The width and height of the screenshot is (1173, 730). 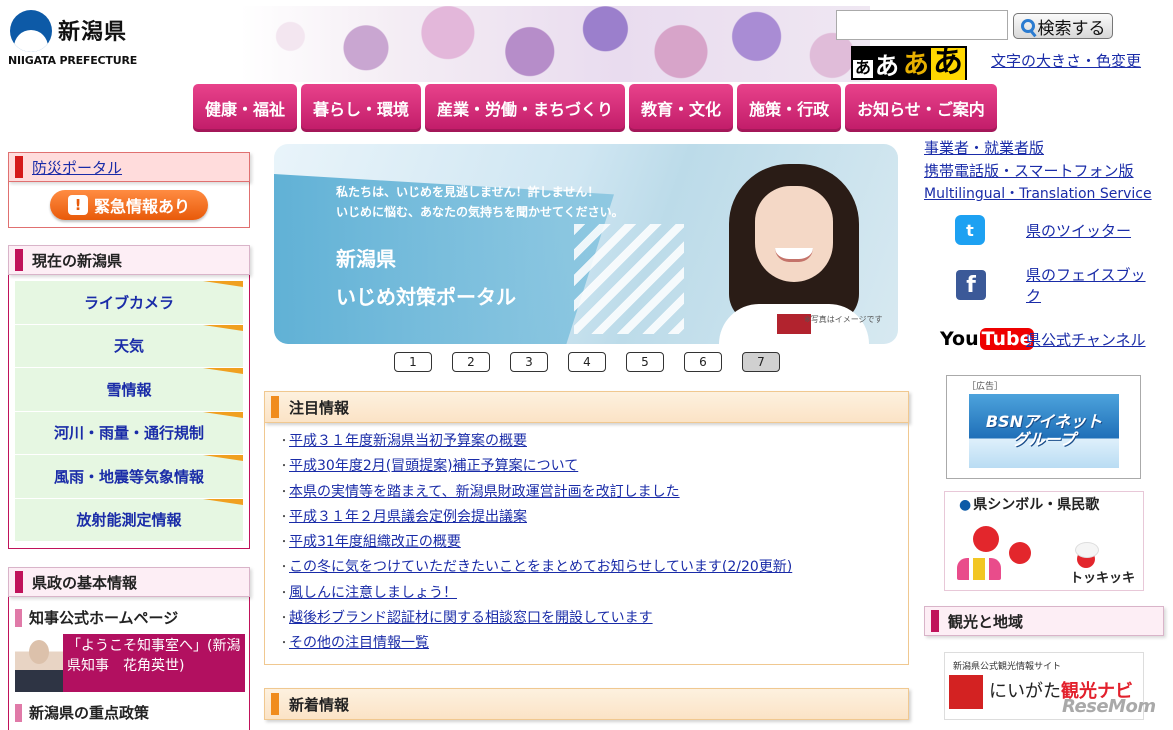 I want to click on new-info-panel: 新着情報, so click(x=586, y=704).